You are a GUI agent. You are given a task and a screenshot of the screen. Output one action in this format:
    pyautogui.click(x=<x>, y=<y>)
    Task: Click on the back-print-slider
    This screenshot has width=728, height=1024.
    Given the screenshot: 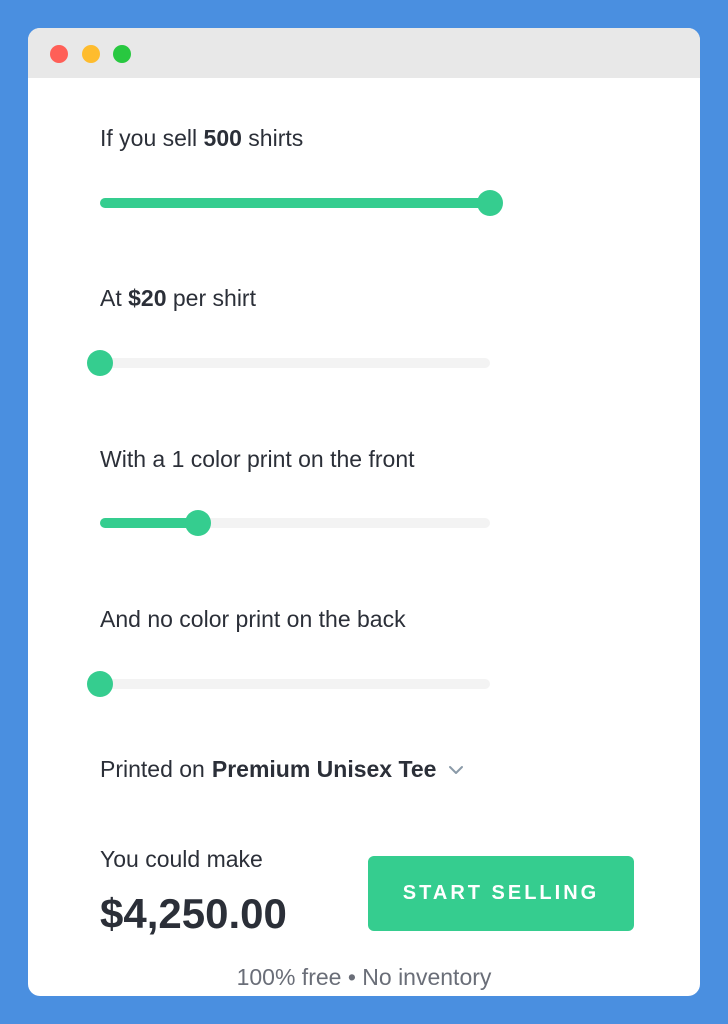 What is the action you would take?
    pyautogui.click(x=288, y=684)
    